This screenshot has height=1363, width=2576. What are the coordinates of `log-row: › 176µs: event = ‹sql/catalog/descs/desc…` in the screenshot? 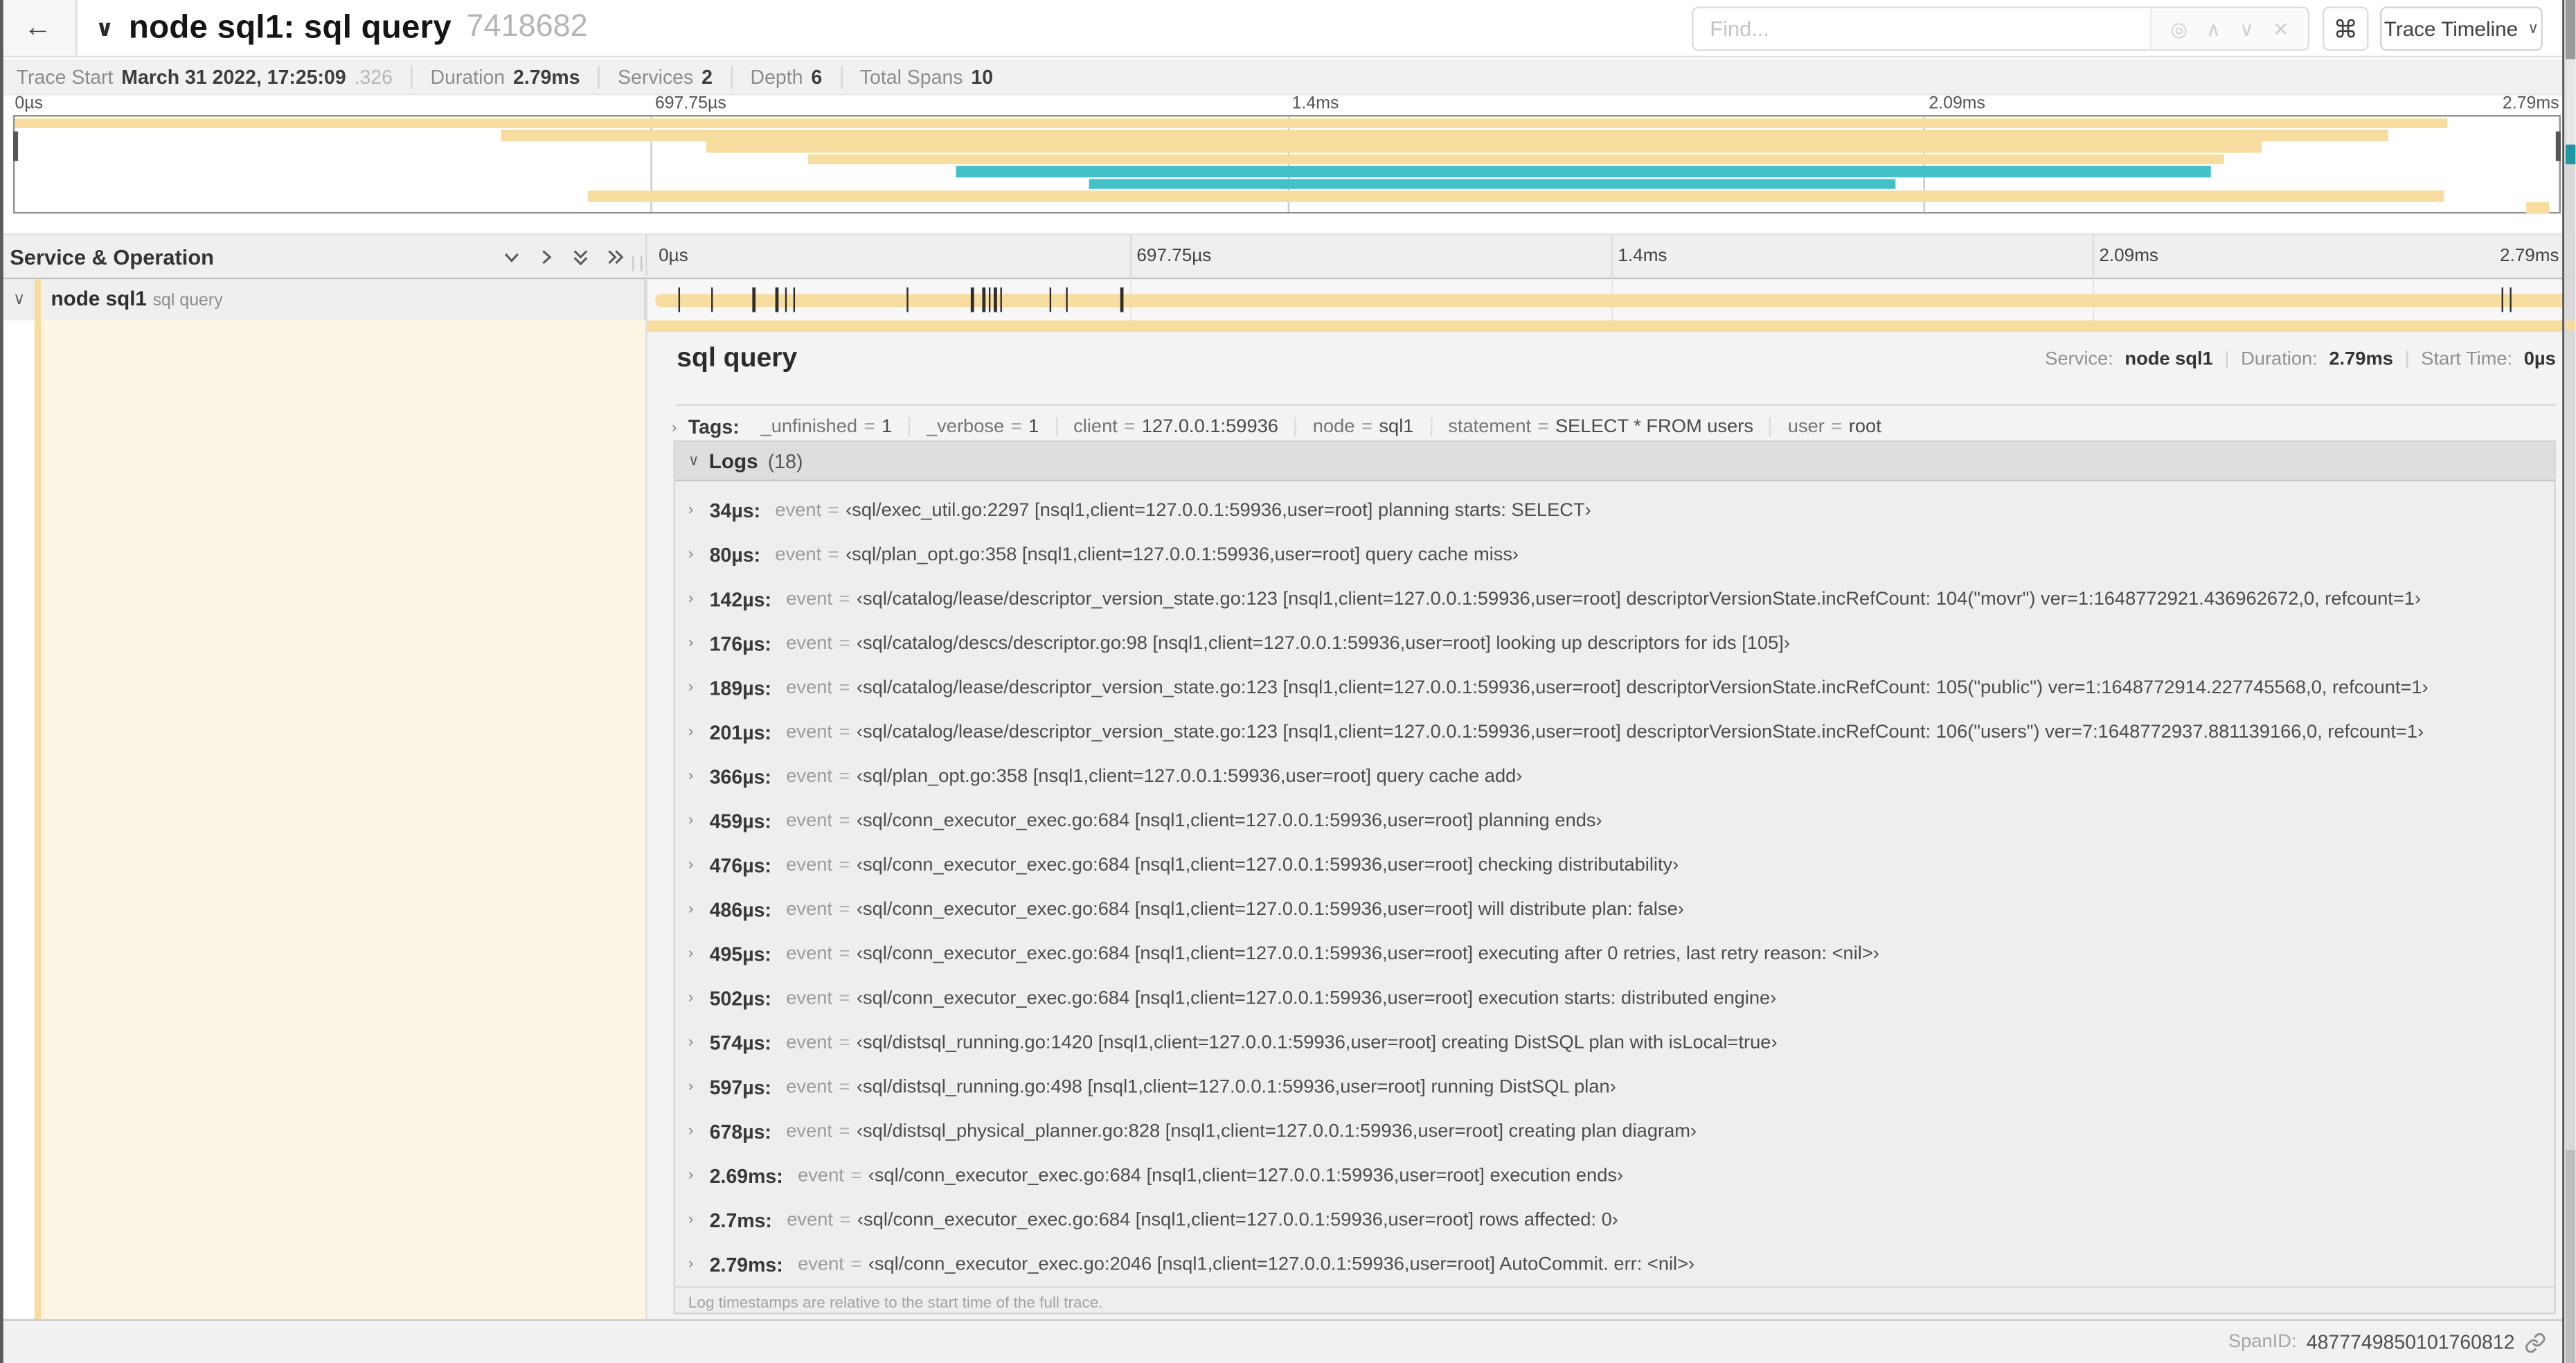 It's located at (1615, 643).